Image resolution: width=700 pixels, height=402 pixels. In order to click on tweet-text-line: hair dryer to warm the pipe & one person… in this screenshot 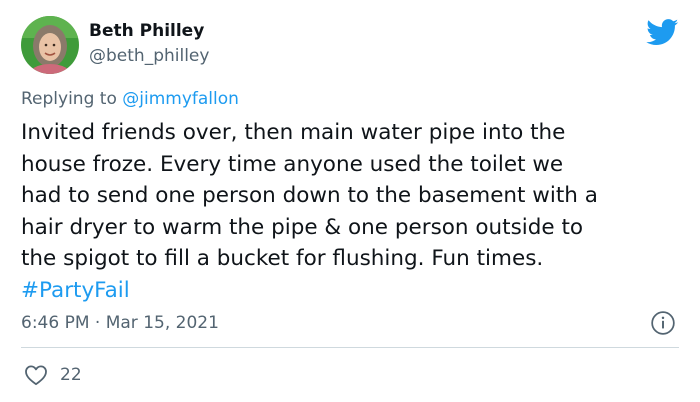, I will do `click(302, 227)`.